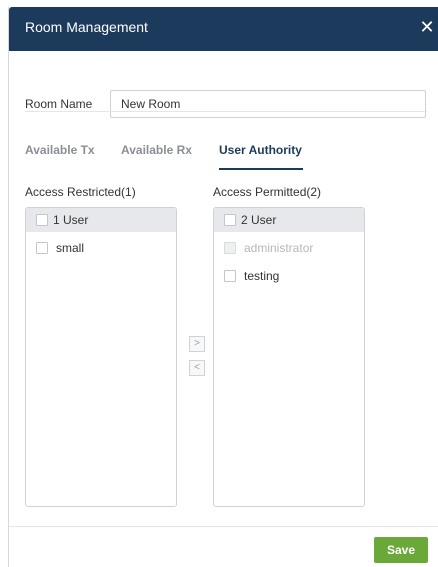 The height and width of the screenshot is (567, 438). I want to click on footer-divider, so click(223, 526).